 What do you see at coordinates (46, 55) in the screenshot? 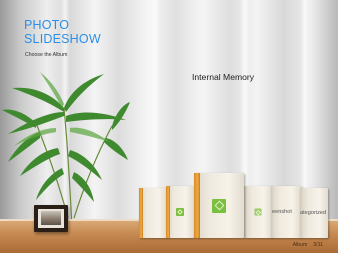
I see `subtitle: Choose the Album` at bounding box center [46, 55].